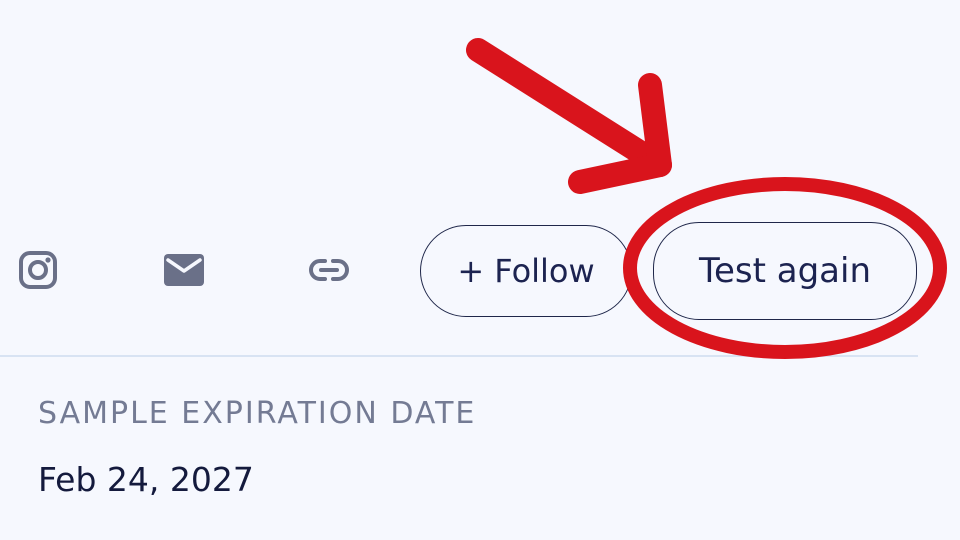 This screenshot has width=960, height=540. I want to click on expiration-date-value: Feb 24, 2027, so click(146, 479).